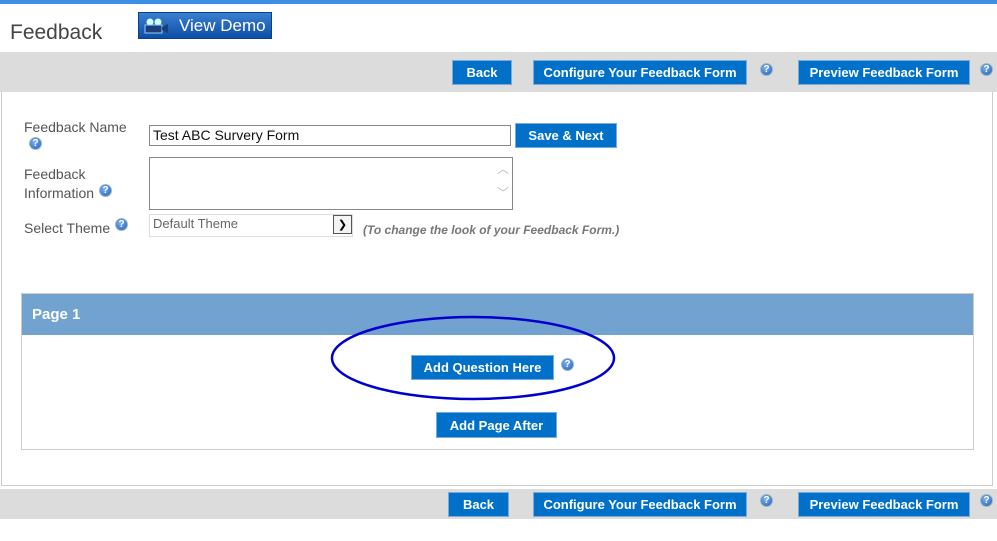 This screenshot has width=997, height=541. Describe the element at coordinates (75, 127) in the screenshot. I see `feedback-name-label: Feedback Name` at that location.